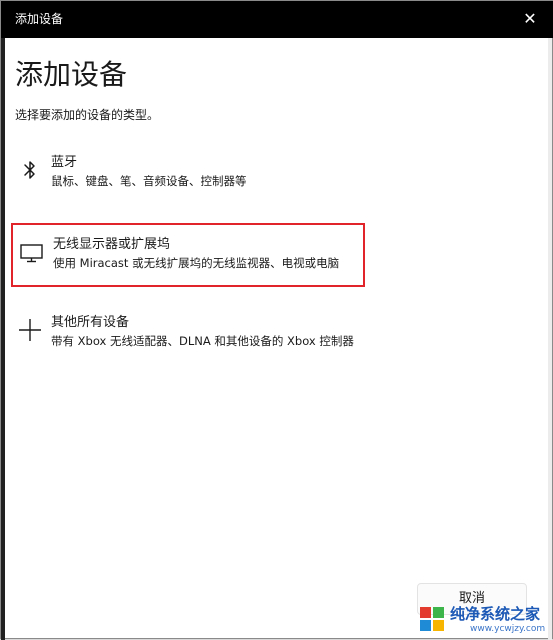 The image size is (553, 640). Describe the element at coordinates (87, 115) in the screenshot. I see `page-subtitle: 选择要添加的设备的类型。` at that location.